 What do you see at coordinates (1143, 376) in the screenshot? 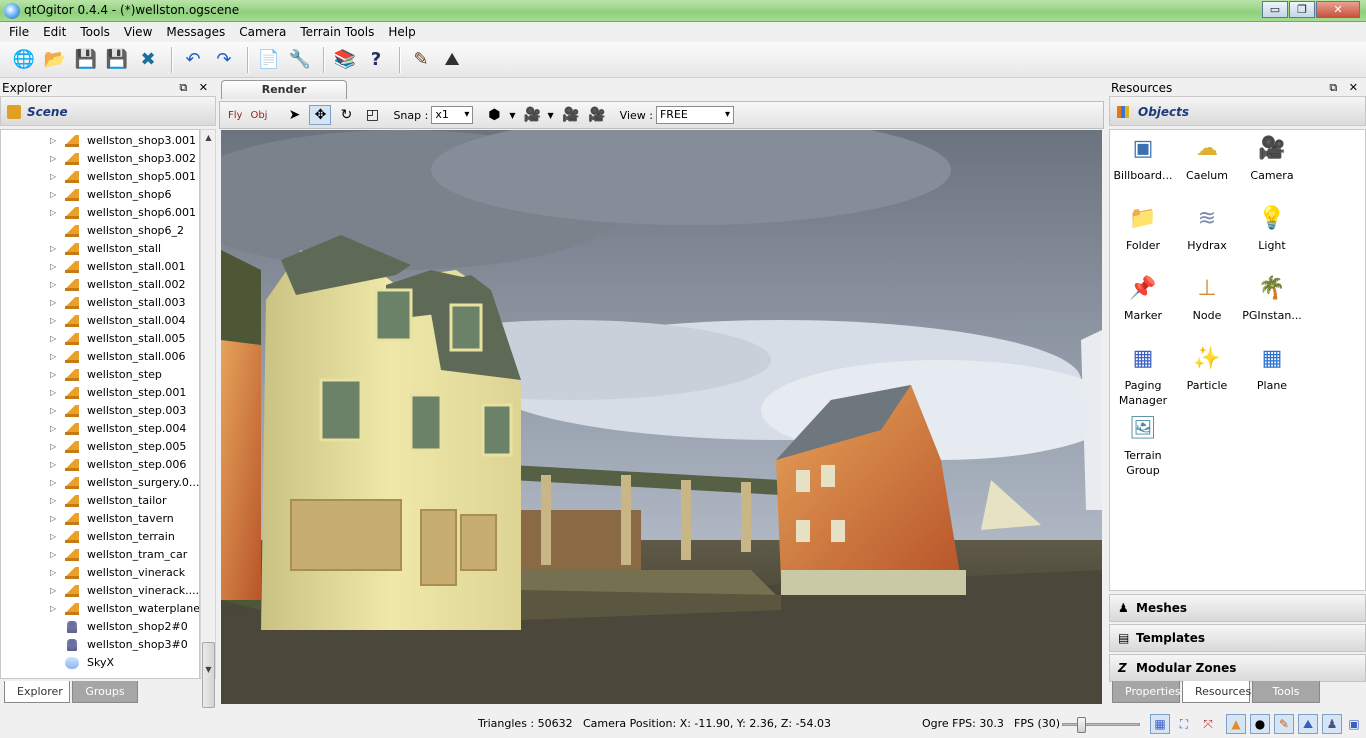
I see `object-paging-manager: ▦ Paging Manager` at bounding box center [1143, 376].